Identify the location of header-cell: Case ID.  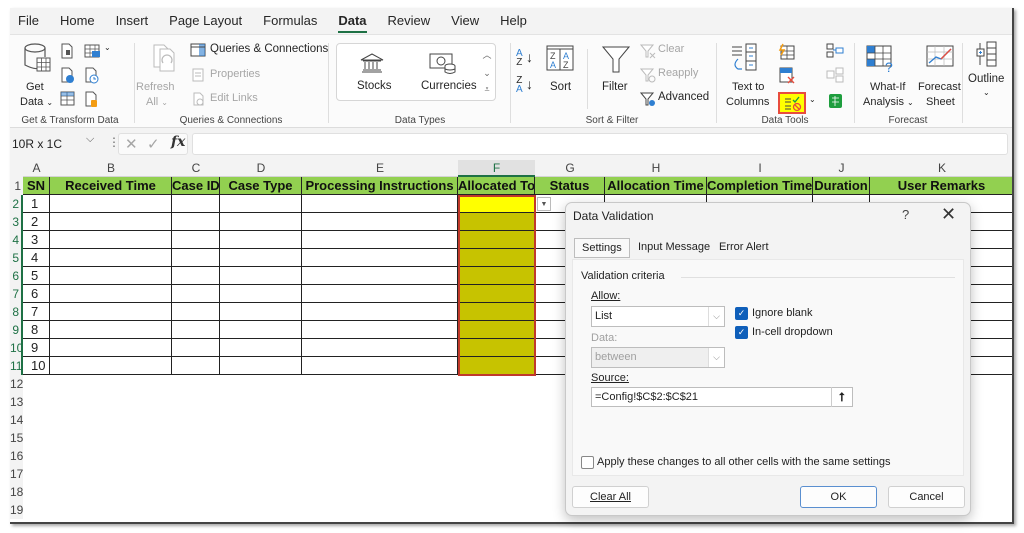
(196, 186).